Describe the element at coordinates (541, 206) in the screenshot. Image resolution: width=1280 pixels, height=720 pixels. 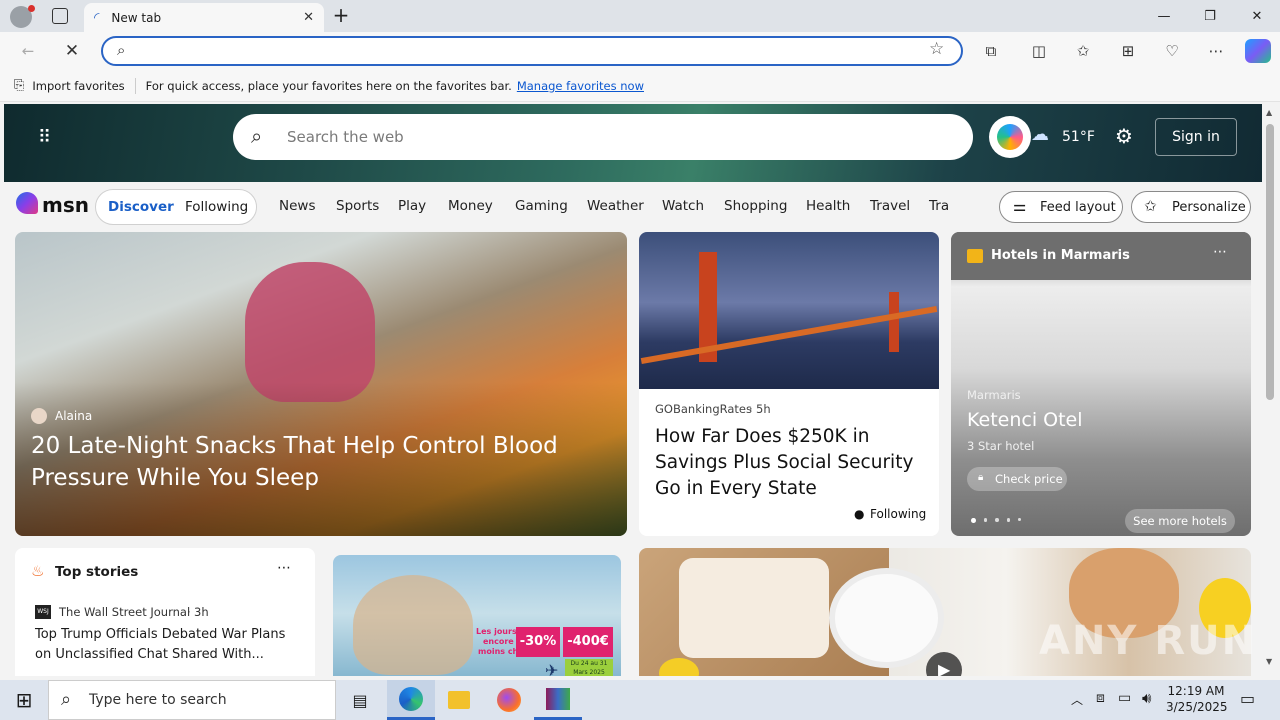
I see `nav-item-gaming: Gaming` at that location.